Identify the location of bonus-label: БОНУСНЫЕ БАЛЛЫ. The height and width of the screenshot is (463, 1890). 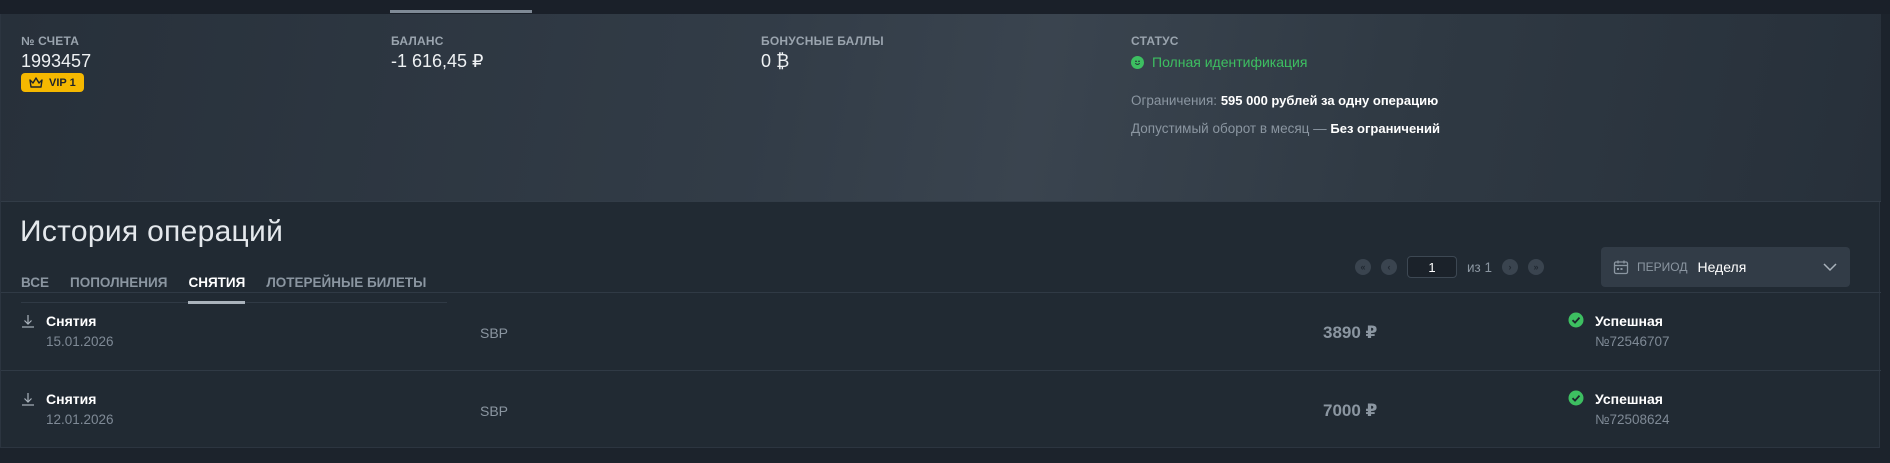
(822, 41).